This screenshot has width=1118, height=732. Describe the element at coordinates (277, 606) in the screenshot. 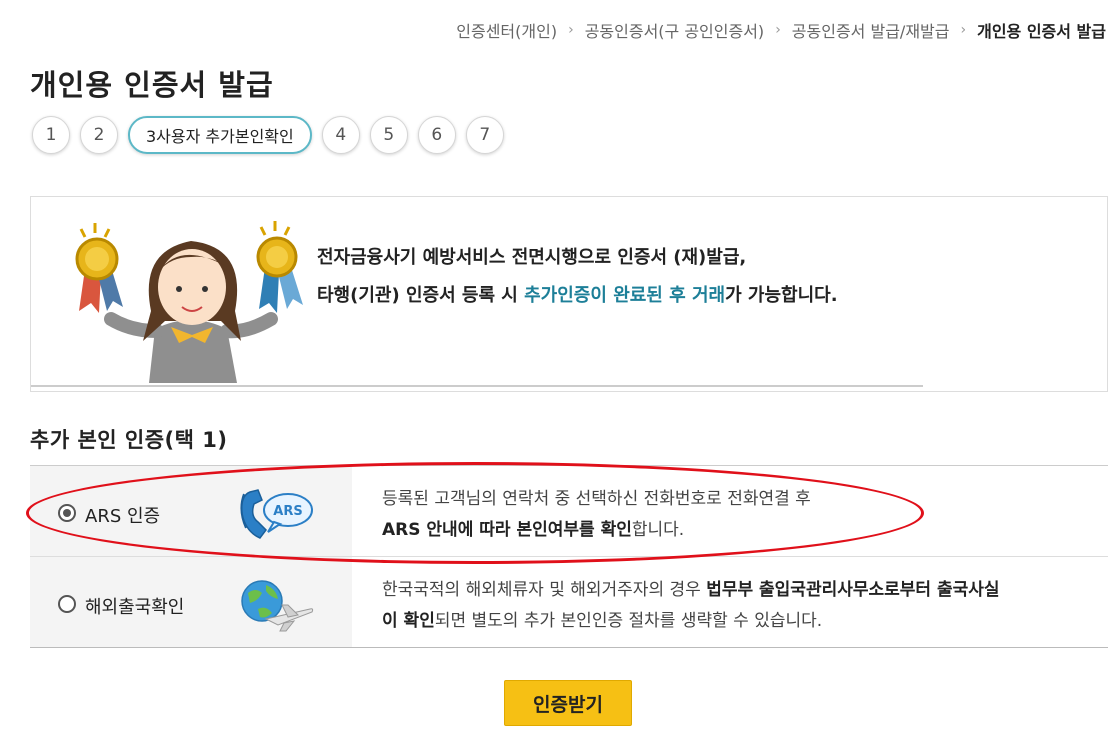

I see `globe-airplane-icon` at that location.